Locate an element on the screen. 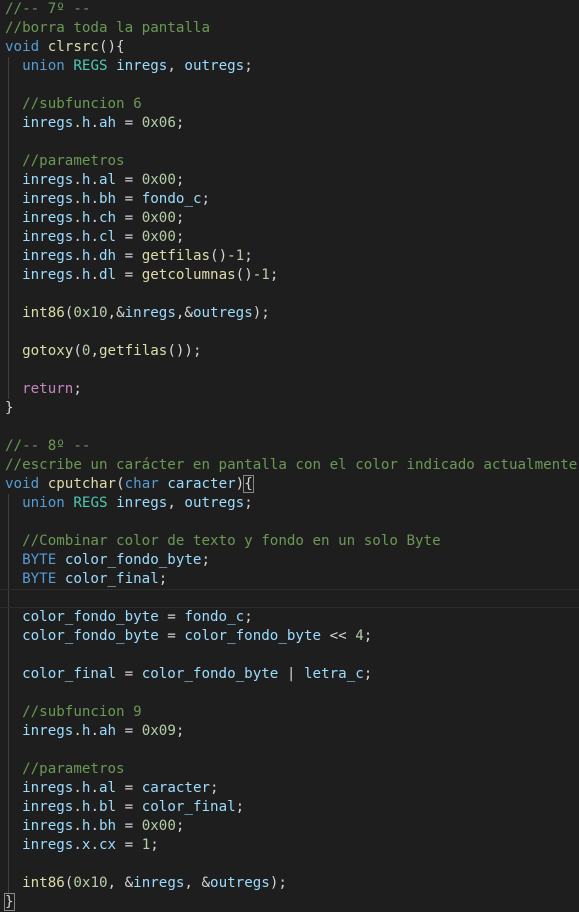  code-line: inregs.h.bh = fondo_c; is located at coordinates (289, 199).